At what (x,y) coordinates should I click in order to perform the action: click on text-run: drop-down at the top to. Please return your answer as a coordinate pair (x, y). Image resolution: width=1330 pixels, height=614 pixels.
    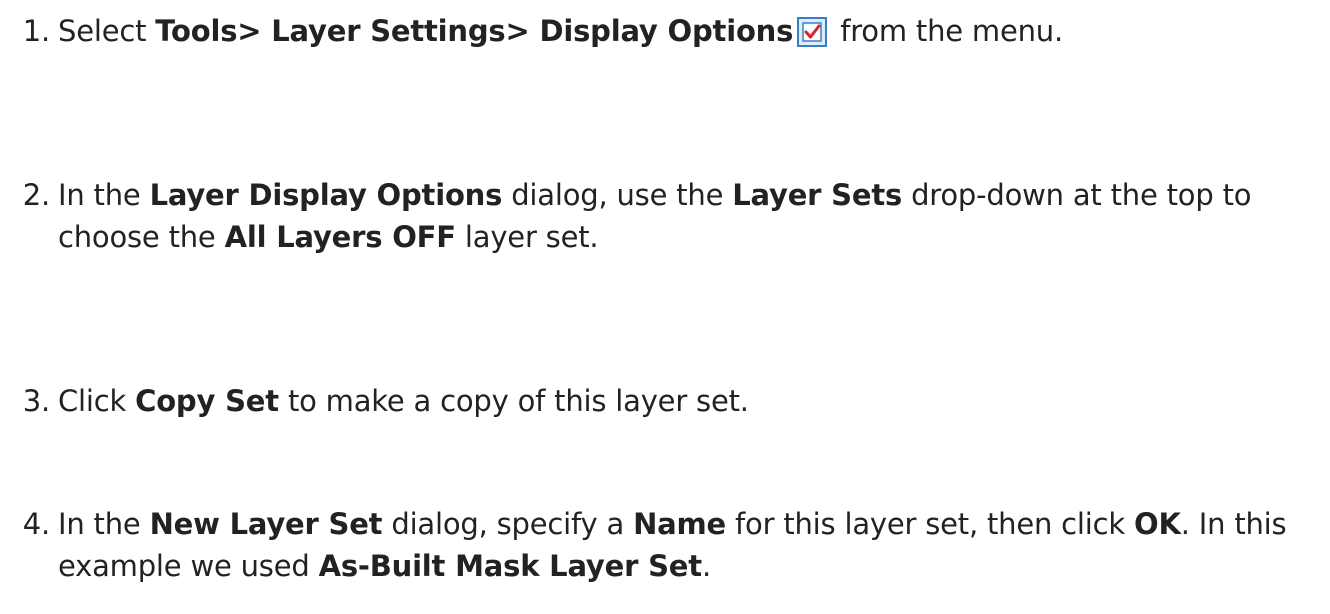
    Looking at the image, I should click on (1077, 195).